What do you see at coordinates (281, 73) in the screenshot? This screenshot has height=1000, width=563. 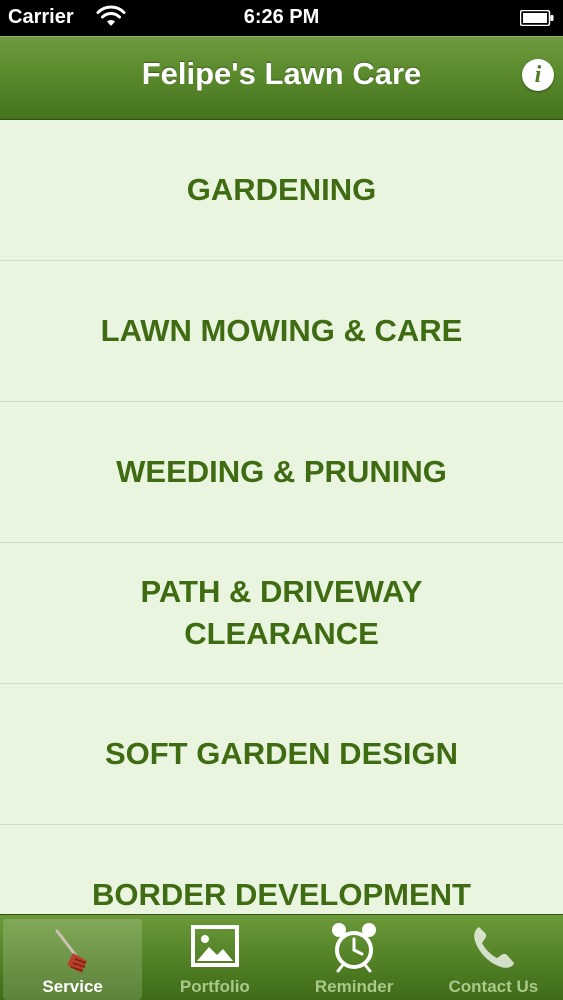 I see `page-title: Felipe's Lawn Care` at bounding box center [281, 73].